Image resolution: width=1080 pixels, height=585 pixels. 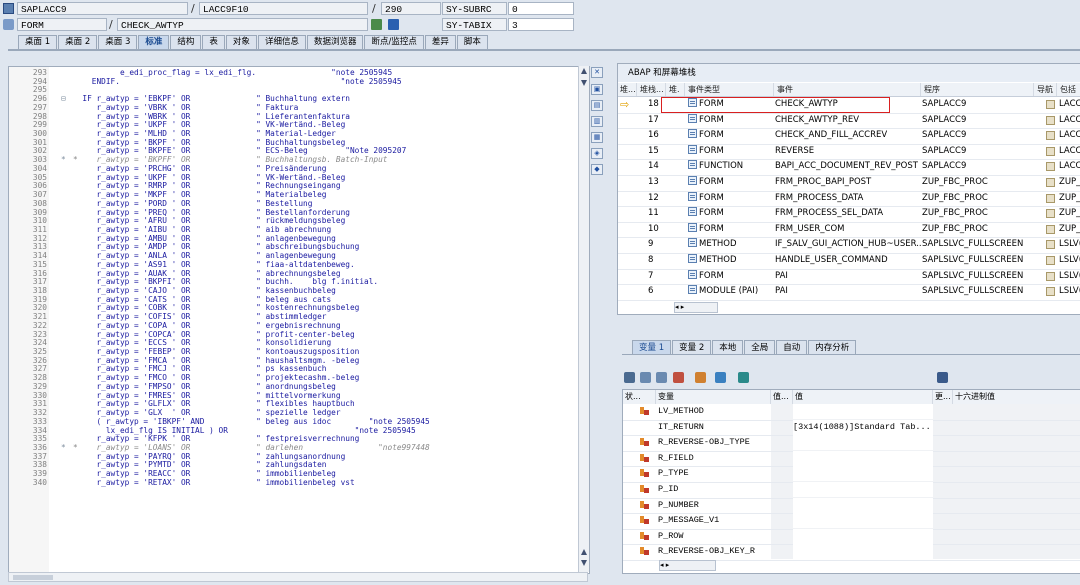 What do you see at coordinates (62, 24) in the screenshot?
I see `event-type-field: FORM` at bounding box center [62, 24].